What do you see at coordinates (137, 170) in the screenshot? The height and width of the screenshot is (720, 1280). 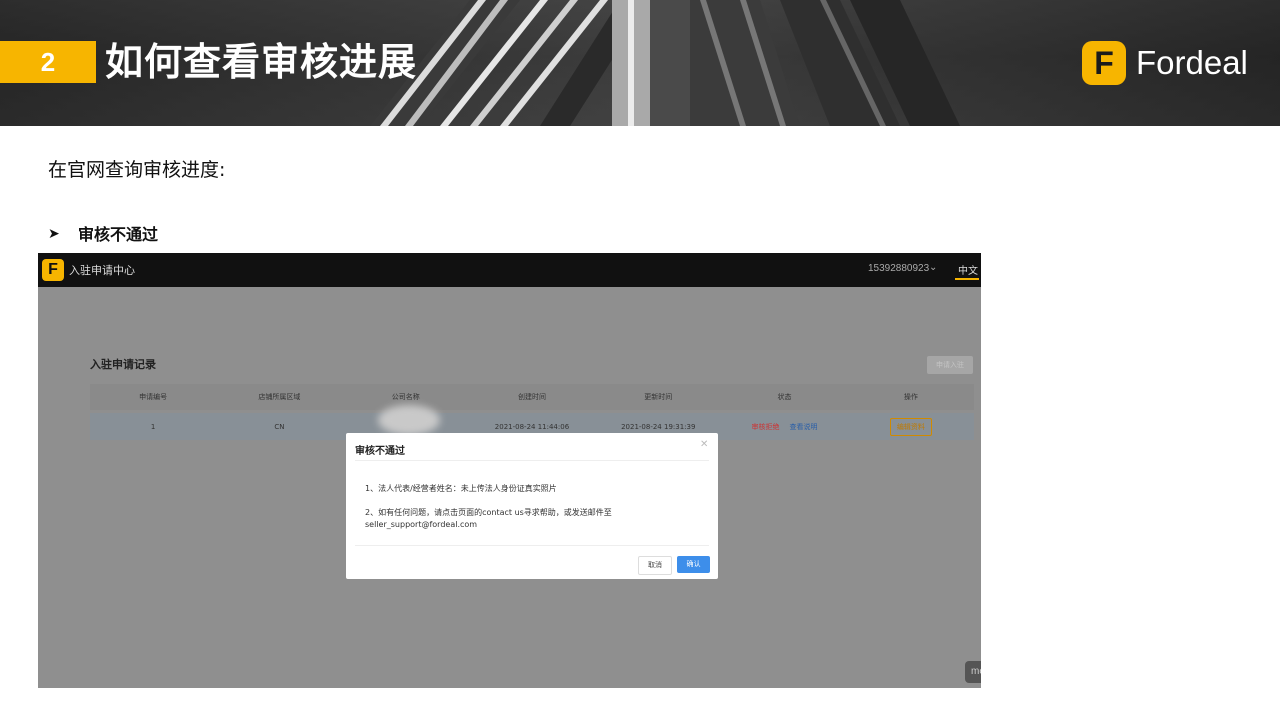 I see `intro-text: 在官网查询审核进度:` at bounding box center [137, 170].